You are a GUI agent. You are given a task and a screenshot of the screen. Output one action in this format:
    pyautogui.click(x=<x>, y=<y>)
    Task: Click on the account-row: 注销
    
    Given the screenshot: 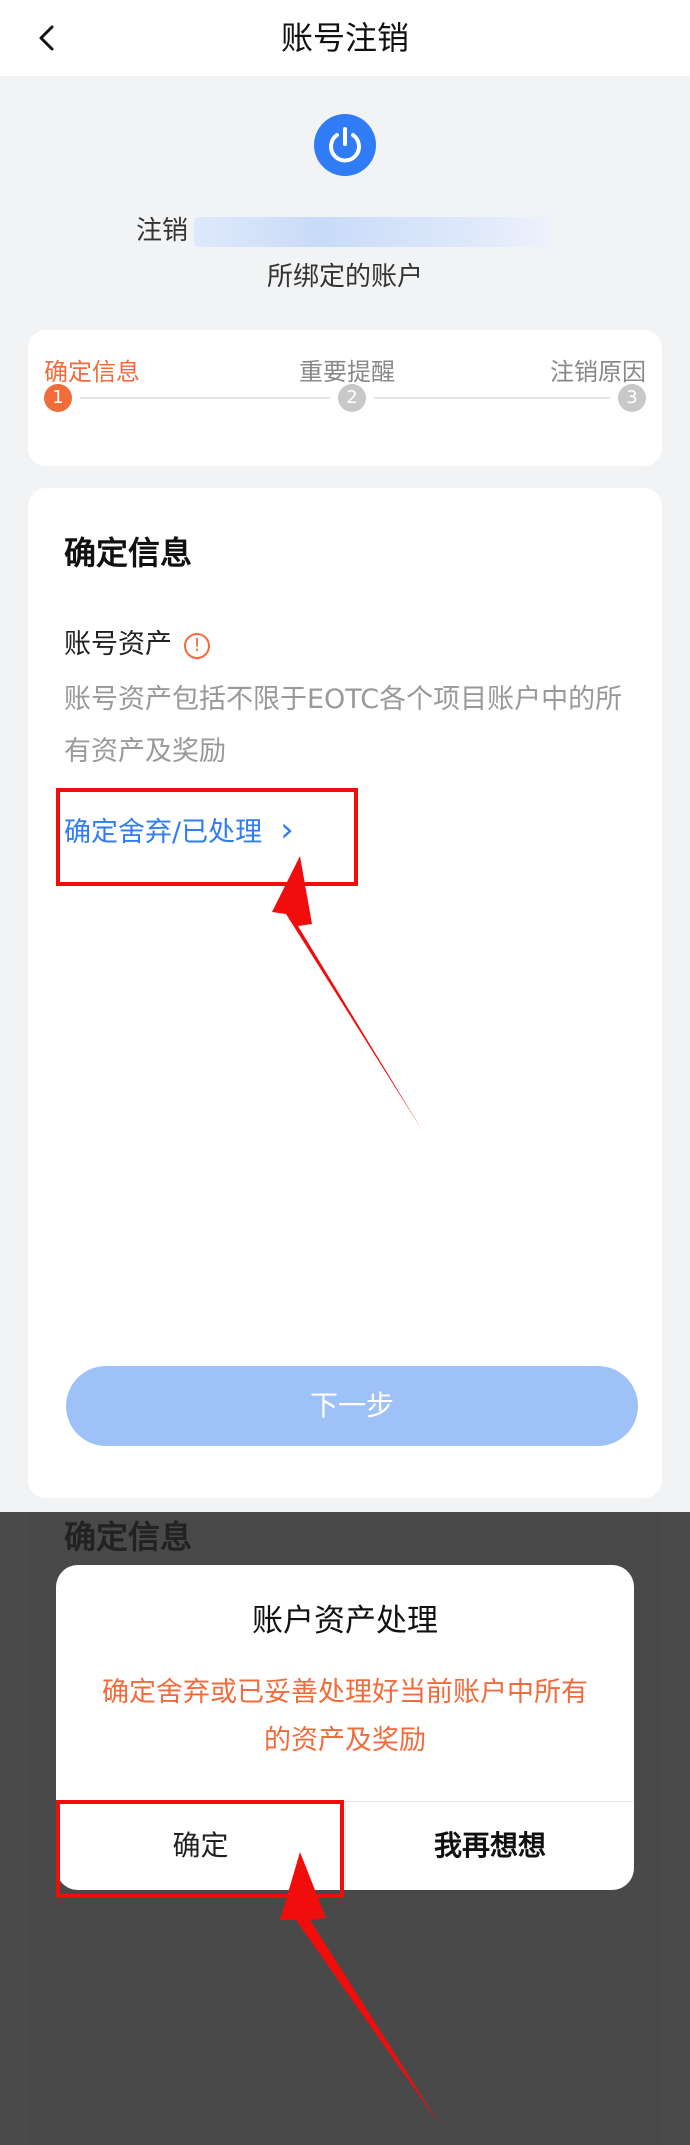 What is the action you would take?
    pyautogui.click(x=345, y=228)
    